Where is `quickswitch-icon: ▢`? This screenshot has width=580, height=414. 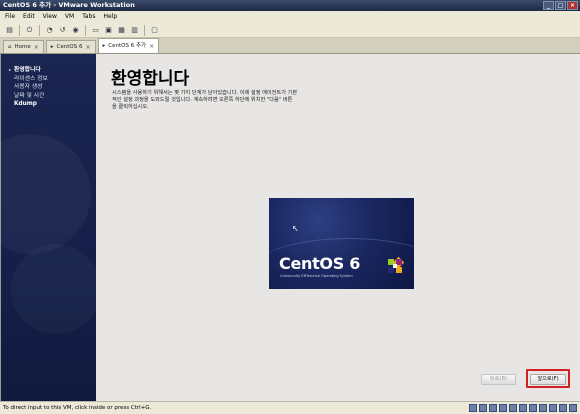 quickswitch-icon: ▢ is located at coordinates (154, 30).